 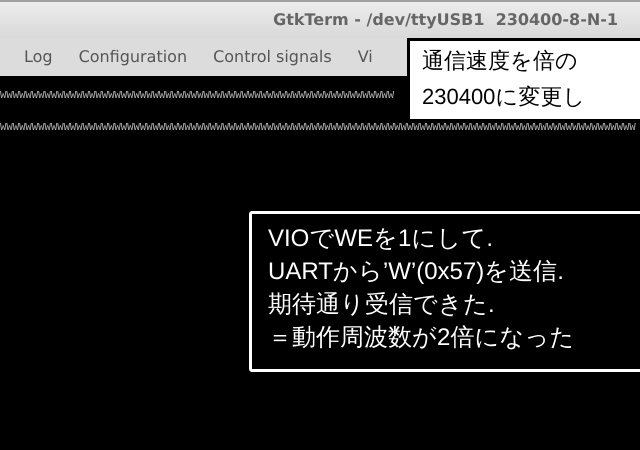 What do you see at coordinates (421, 338) in the screenshot?
I see `annotation-text: ＝動作周波数が2倍になった` at bounding box center [421, 338].